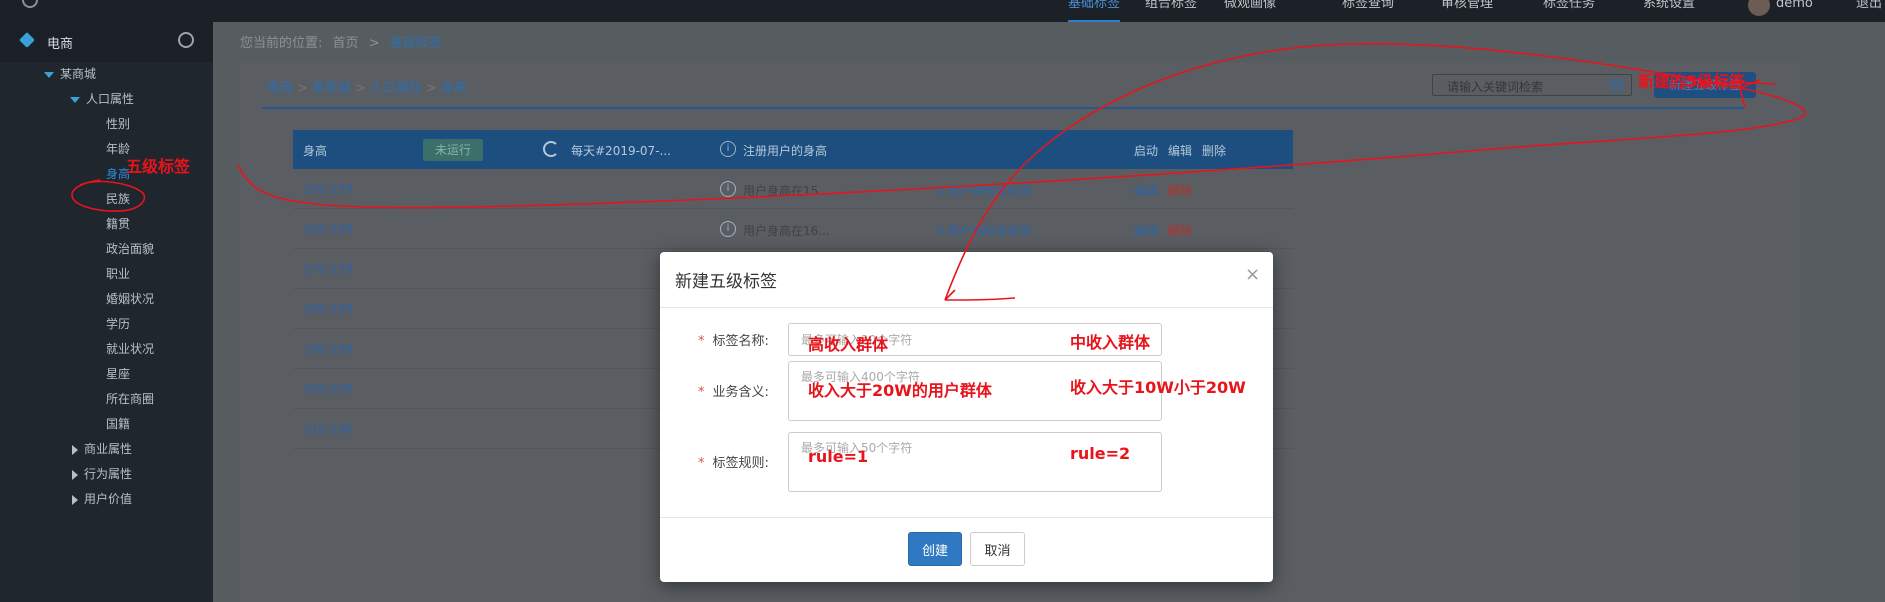 This screenshot has width=1885, height=602. What do you see at coordinates (87, 4) in the screenshot?
I see `logo` at bounding box center [87, 4].